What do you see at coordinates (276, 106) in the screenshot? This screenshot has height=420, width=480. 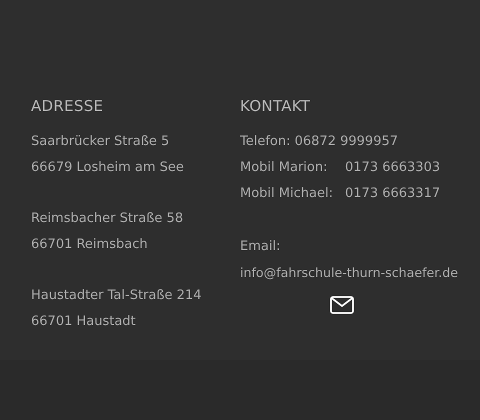 I see `section-heading: KONTAKT` at bounding box center [276, 106].